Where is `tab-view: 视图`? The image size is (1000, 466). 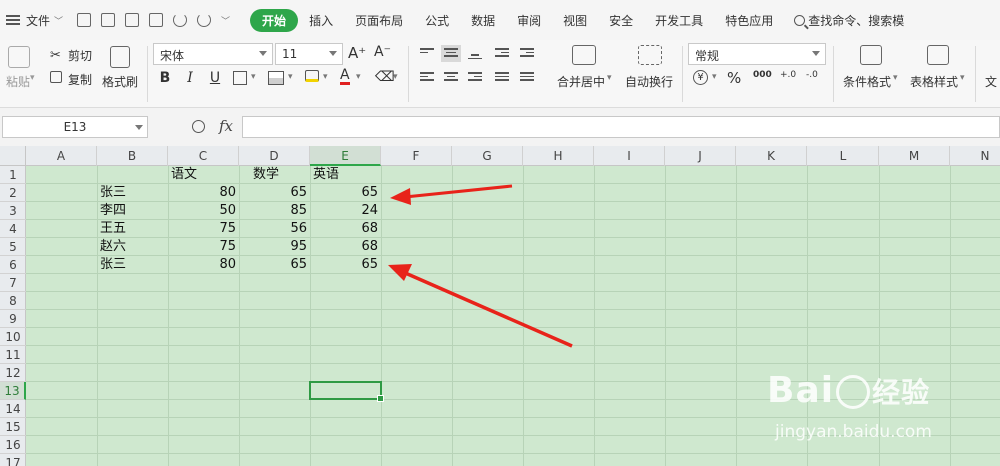
tab-view: 视图 is located at coordinates (575, 20).